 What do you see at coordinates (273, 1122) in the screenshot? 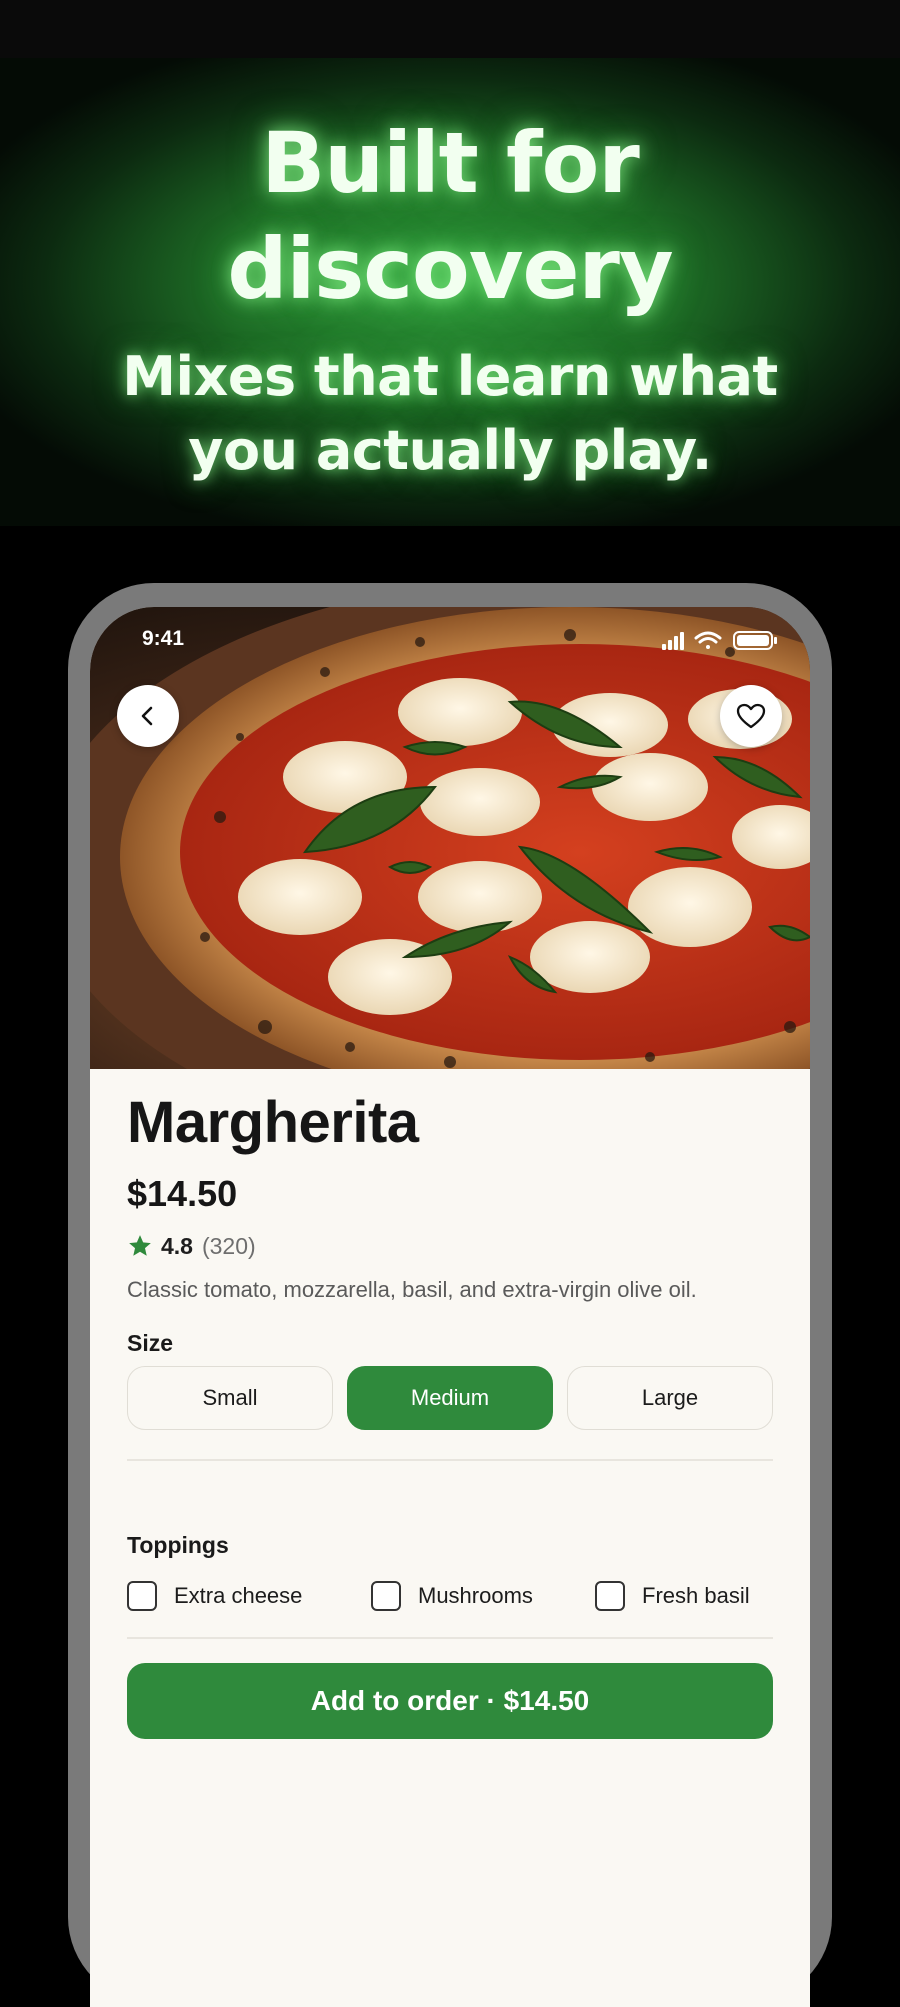
I see `item-name: Margherita` at bounding box center [273, 1122].